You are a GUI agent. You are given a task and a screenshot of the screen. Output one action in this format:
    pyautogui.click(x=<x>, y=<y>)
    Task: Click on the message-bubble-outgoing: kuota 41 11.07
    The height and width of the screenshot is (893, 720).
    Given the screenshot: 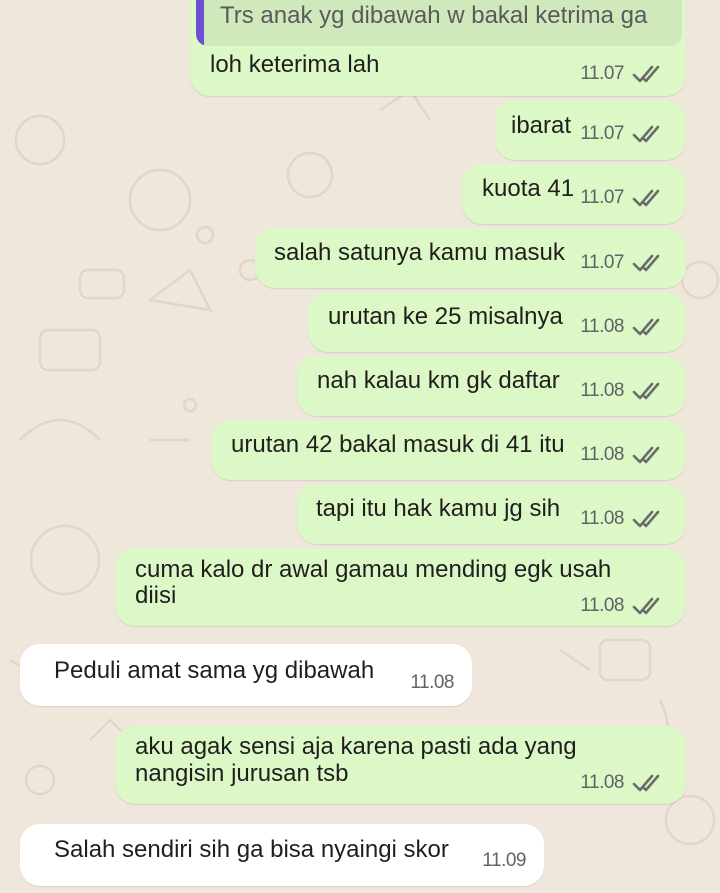 What is the action you would take?
    pyautogui.click(x=574, y=194)
    